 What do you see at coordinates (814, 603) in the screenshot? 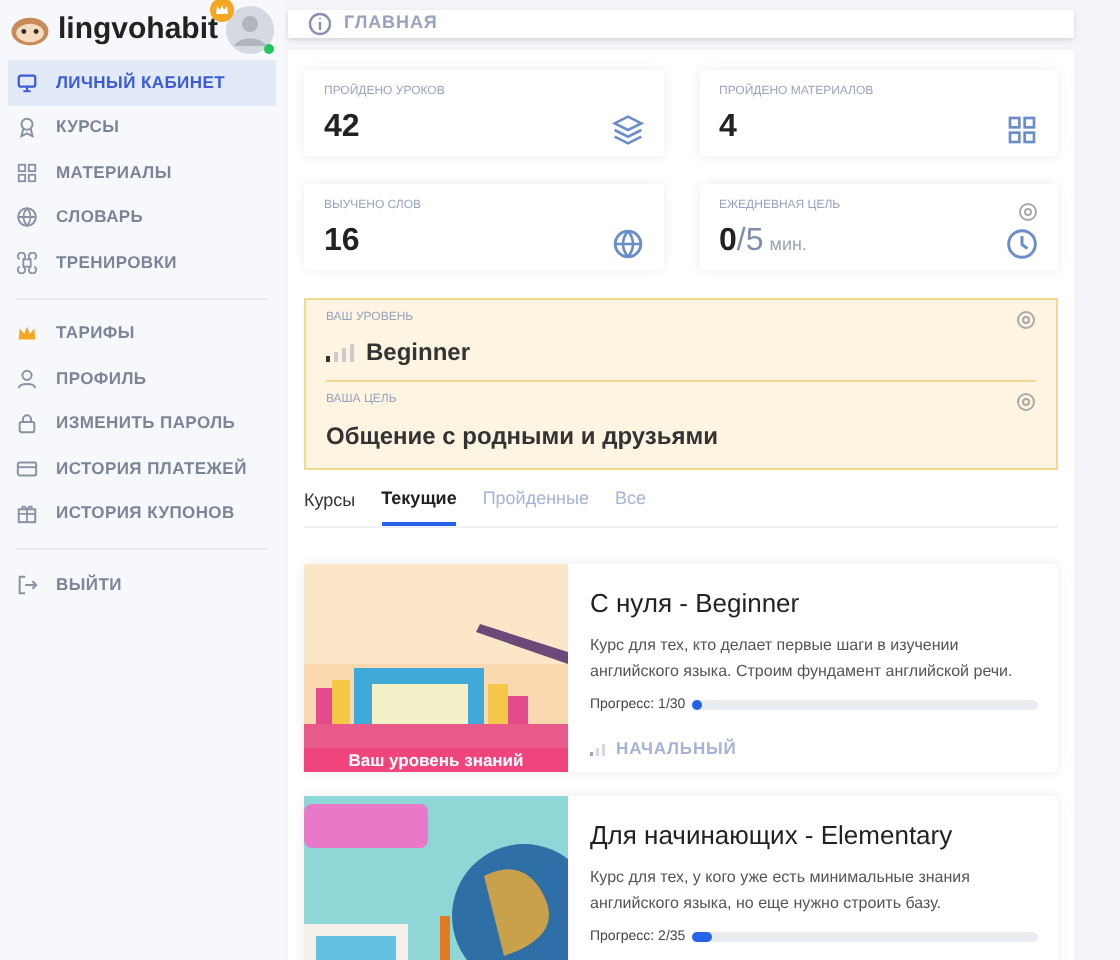
I see `course-title: С нуля - Beginner` at bounding box center [814, 603].